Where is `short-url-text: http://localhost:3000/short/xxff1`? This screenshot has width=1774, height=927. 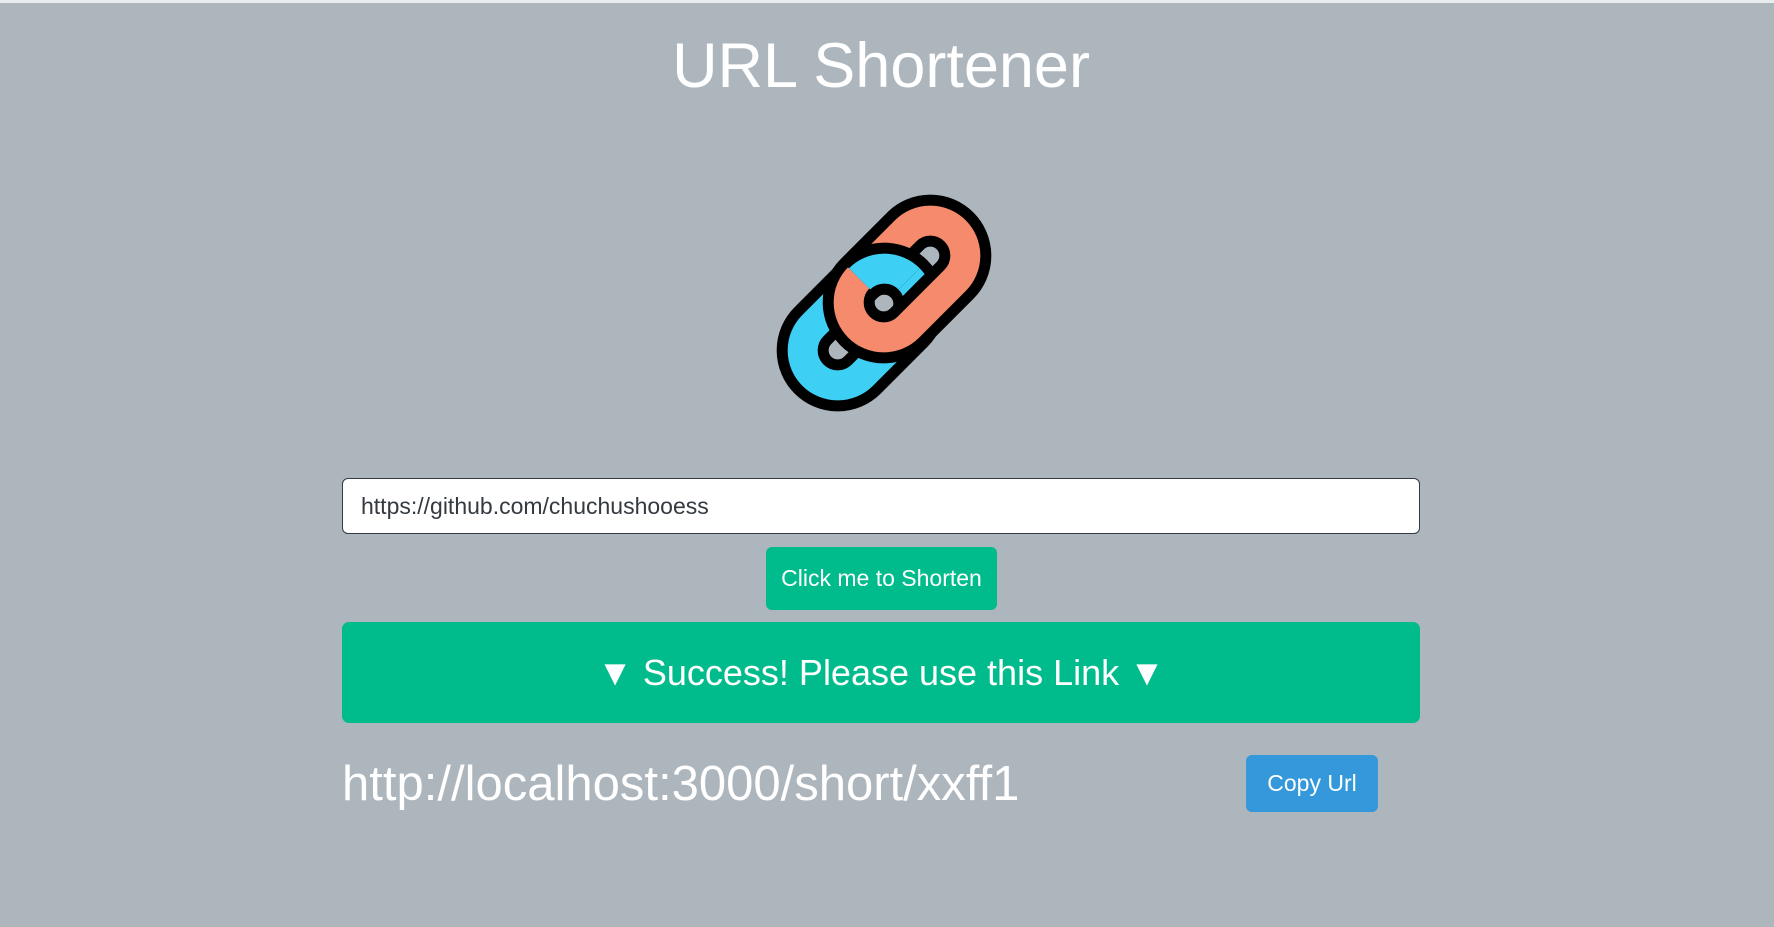 short-url-text: http://localhost:3000/short/xxff1 is located at coordinates (681, 784).